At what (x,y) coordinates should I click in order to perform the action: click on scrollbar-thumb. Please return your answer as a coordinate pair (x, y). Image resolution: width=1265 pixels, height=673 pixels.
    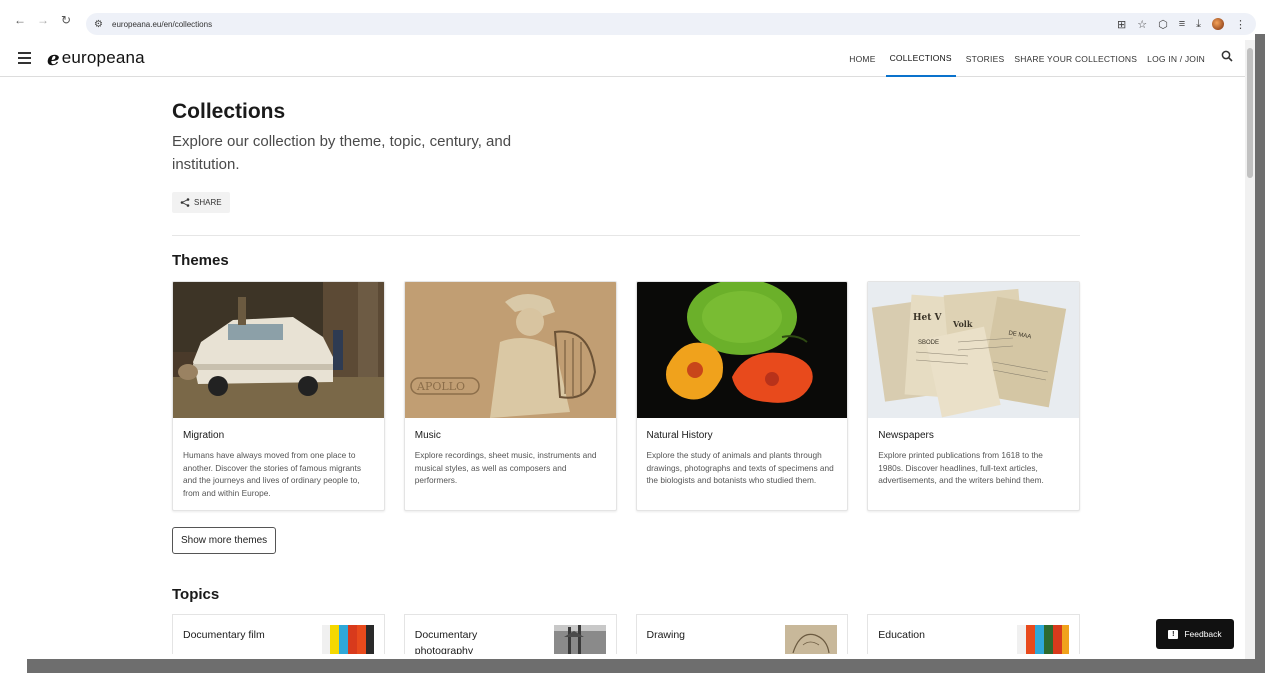
    Looking at the image, I should click on (1250, 113).